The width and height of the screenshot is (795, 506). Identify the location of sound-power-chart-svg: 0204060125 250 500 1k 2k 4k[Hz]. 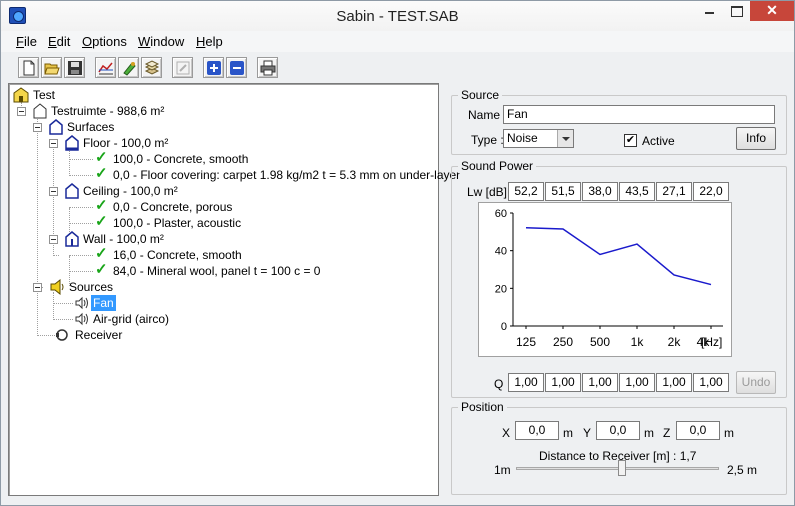
(609, 278).